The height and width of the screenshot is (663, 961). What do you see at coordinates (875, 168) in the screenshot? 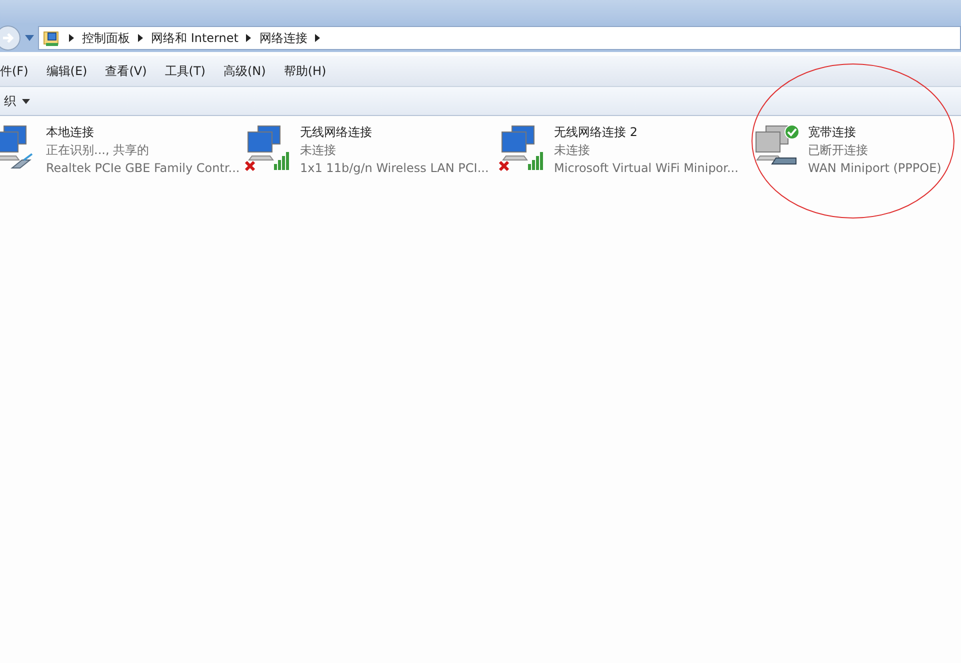
I see `adapter-name: WAN Miniport (PPPOE)` at bounding box center [875, 168].